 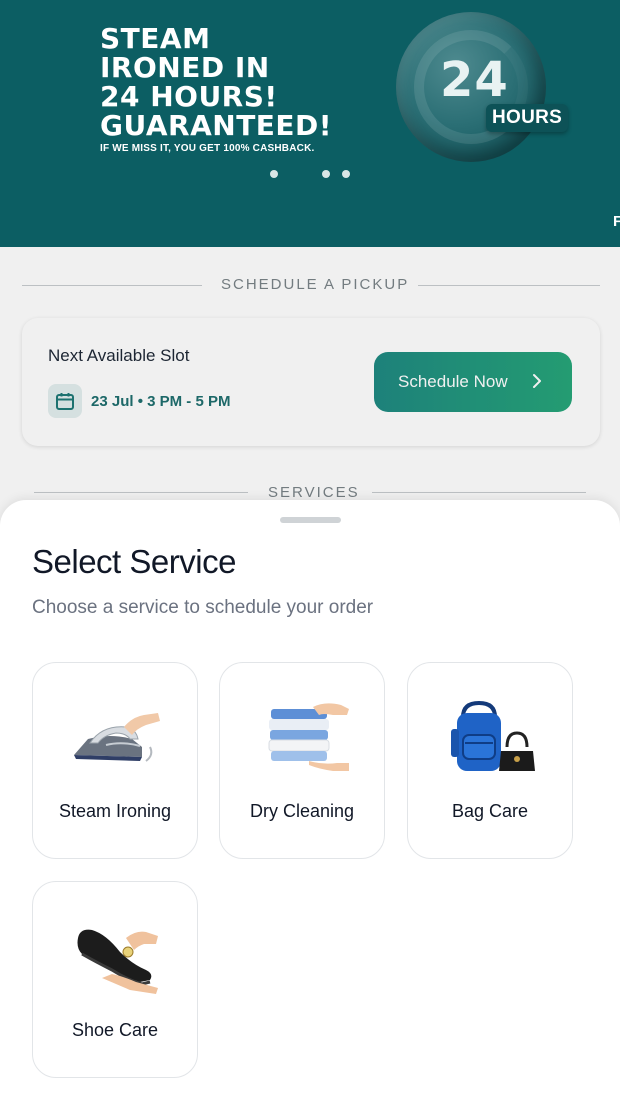 I want to click on service-label: Shoe Care, so click(x=115, y=1030).